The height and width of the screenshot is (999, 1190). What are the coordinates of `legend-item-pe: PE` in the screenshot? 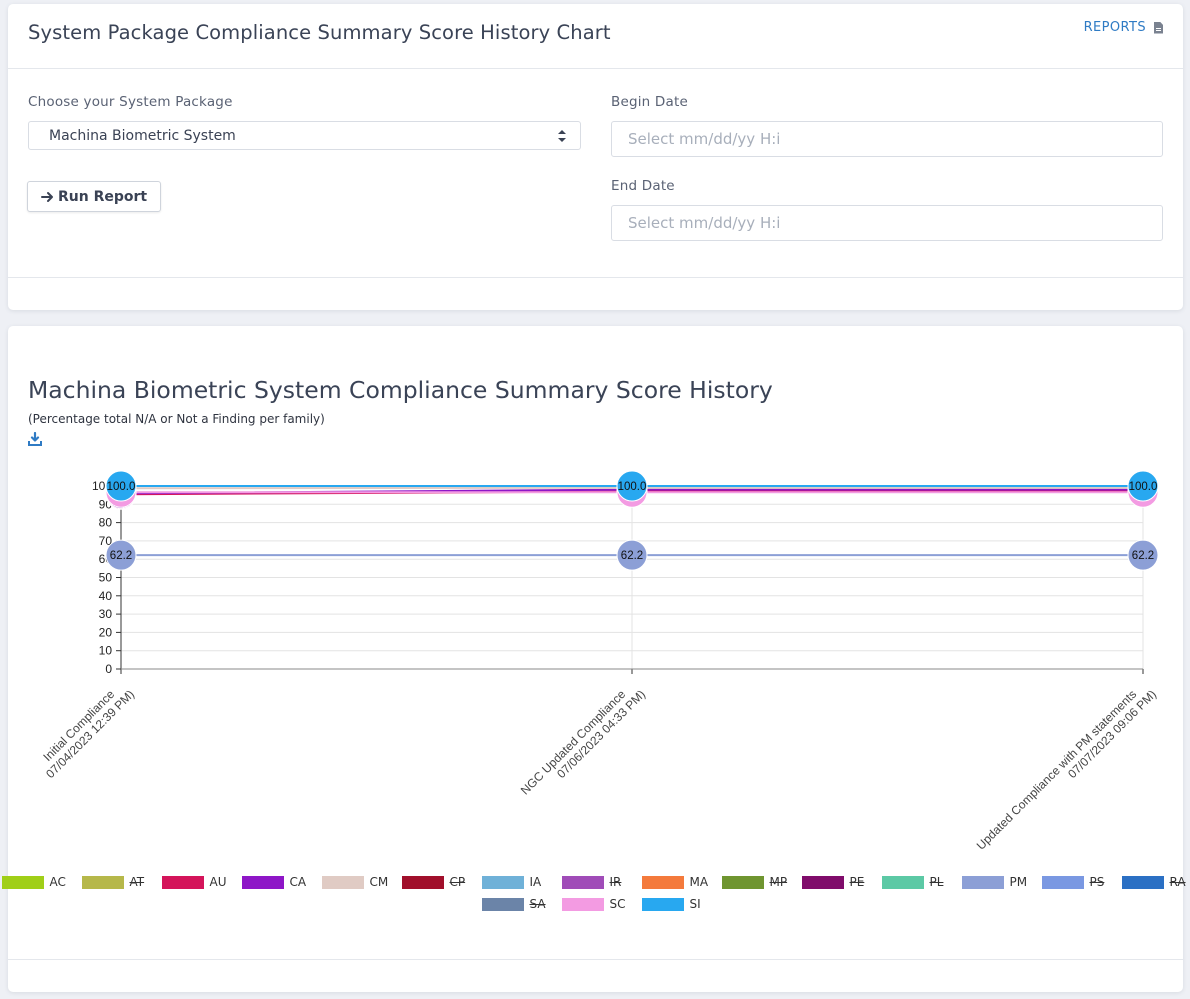 It's located at (835, 882).